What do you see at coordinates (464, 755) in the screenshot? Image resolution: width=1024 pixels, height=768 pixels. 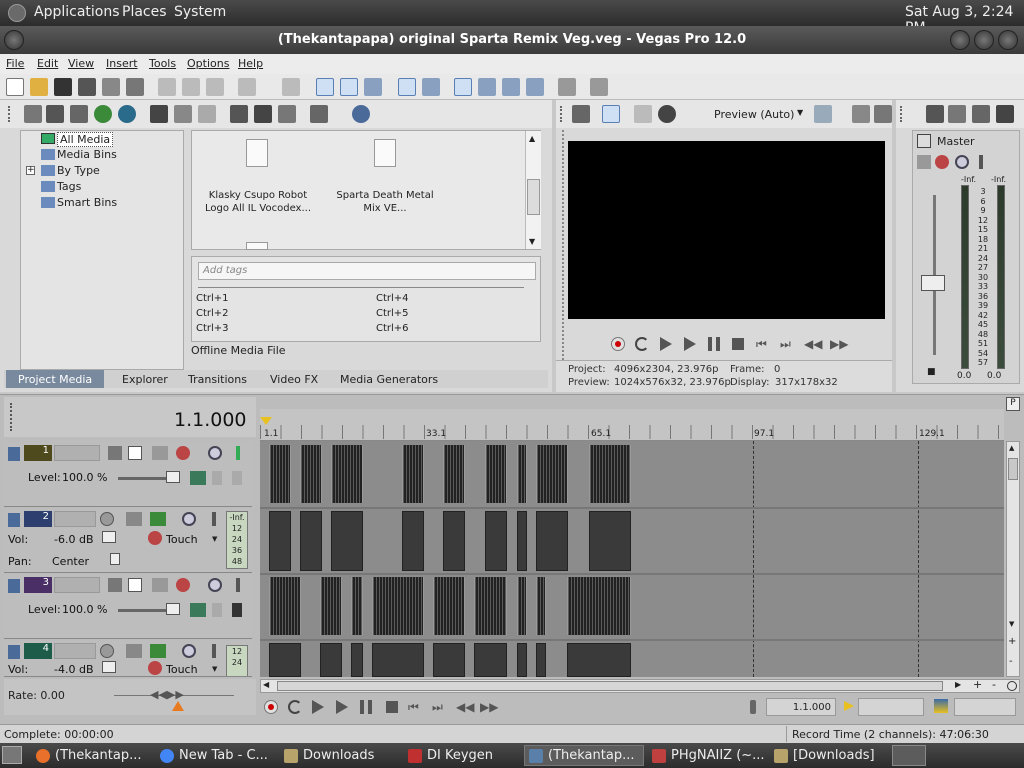 I see `taskbar-item: DI Keygen` at bounding box center [464, 755].